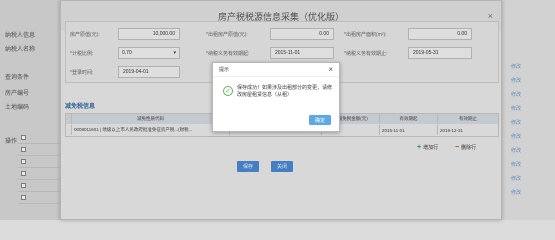 Image resolution: width=555 pixels, height=240 pixels. What do you see at coordinates (320, 120) in the screenshot?
I see `ok-button: 确定` at bounding box center [320, 120].